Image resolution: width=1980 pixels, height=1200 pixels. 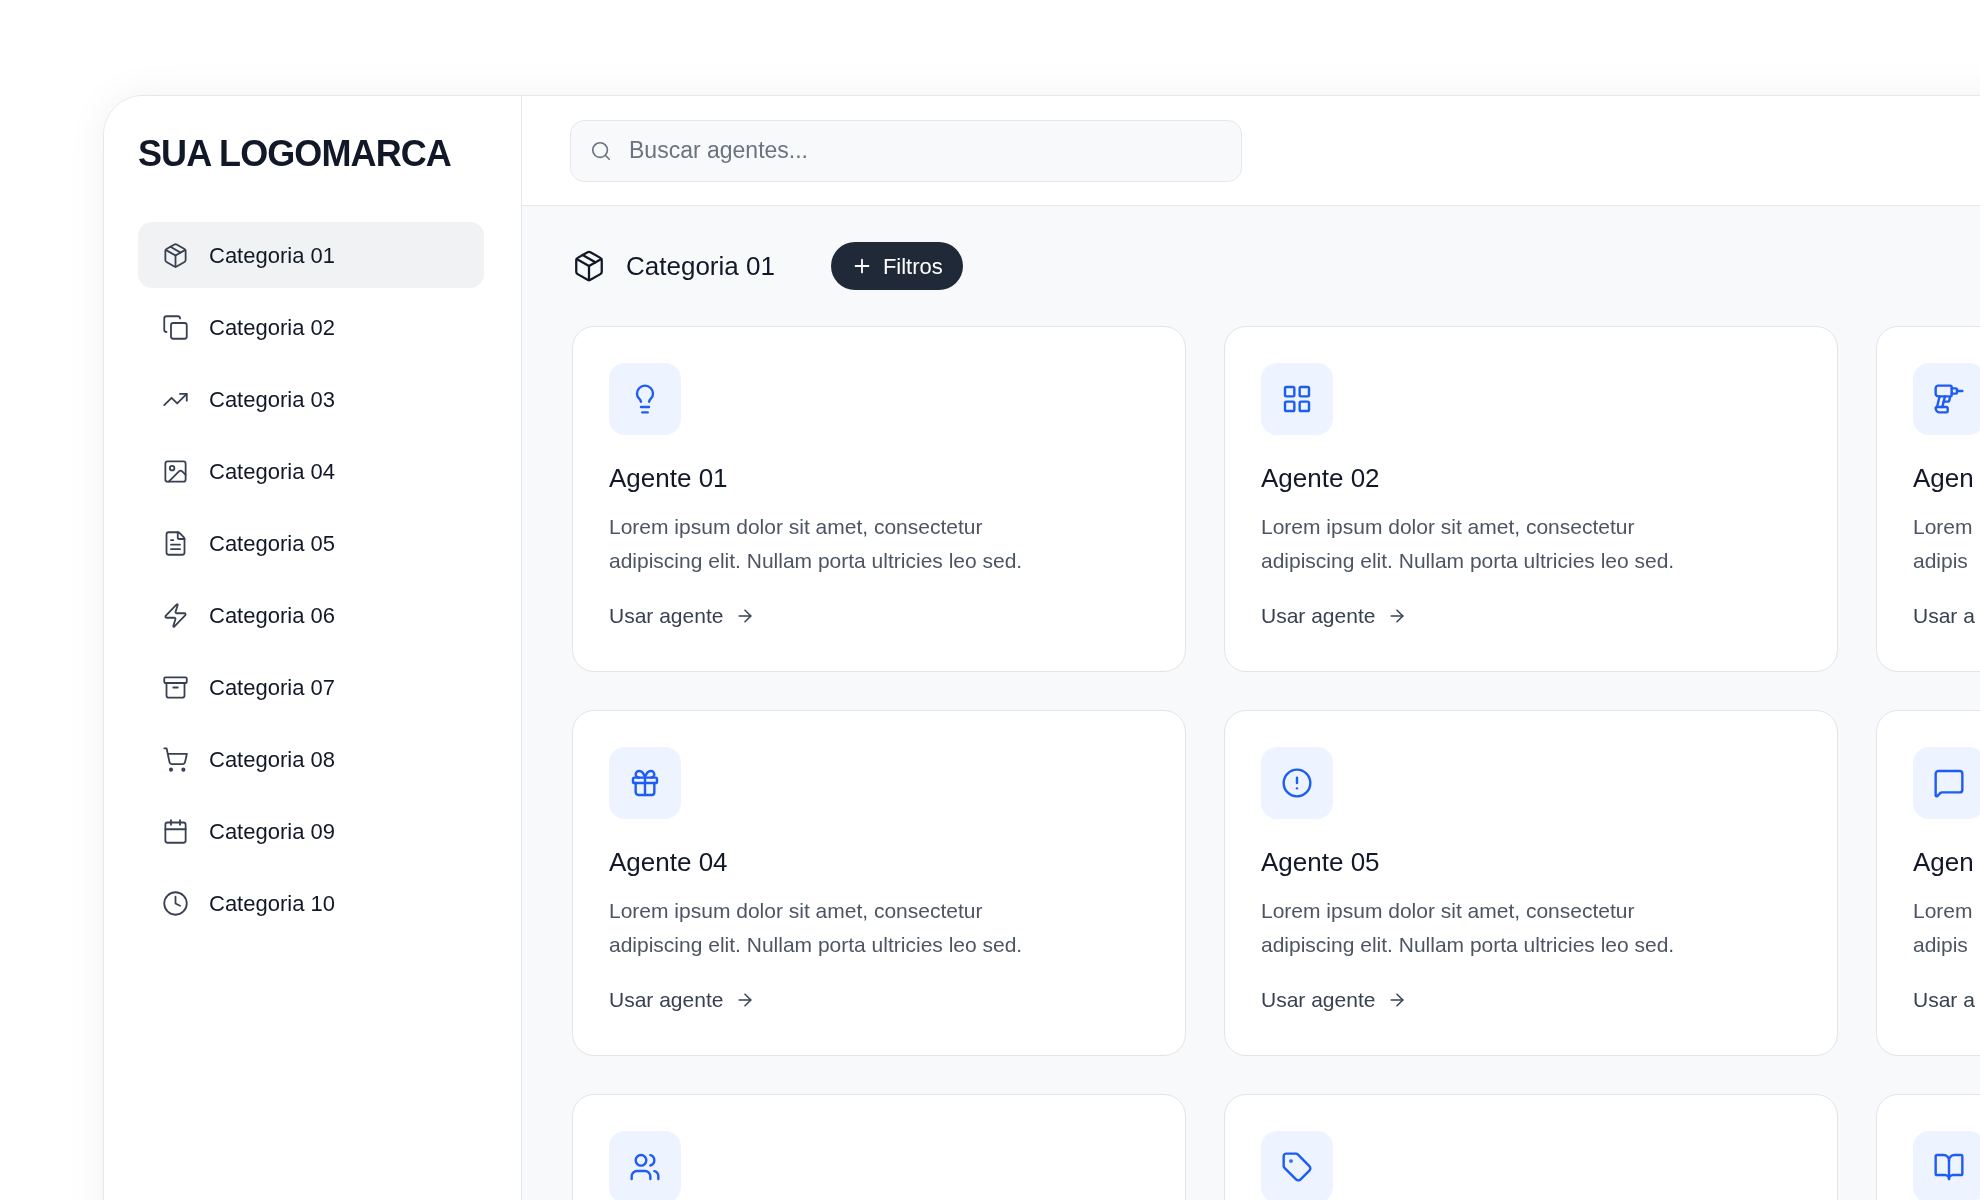 What do you see at coordinates (311, 327) in the screenshot?
I see `sidebar-item: Categoria 02` at bounding box center [311, 327].